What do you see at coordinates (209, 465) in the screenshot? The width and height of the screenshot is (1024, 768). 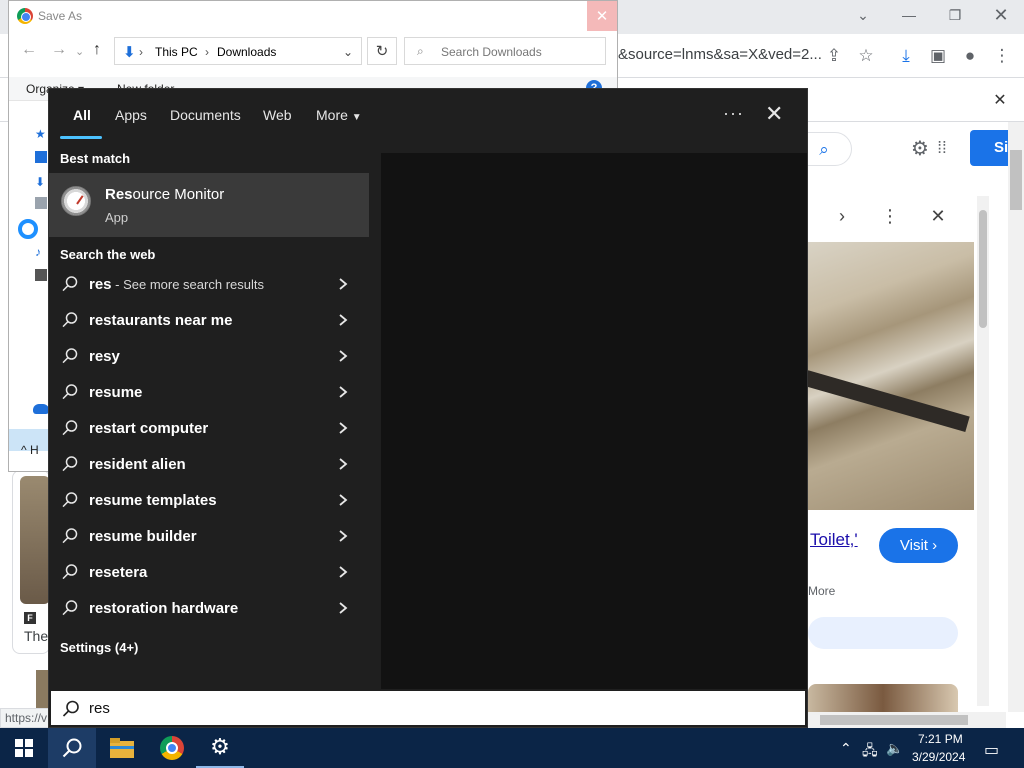 I see `web-suggestion-row: resident alien` at bounding box center [209, 465].